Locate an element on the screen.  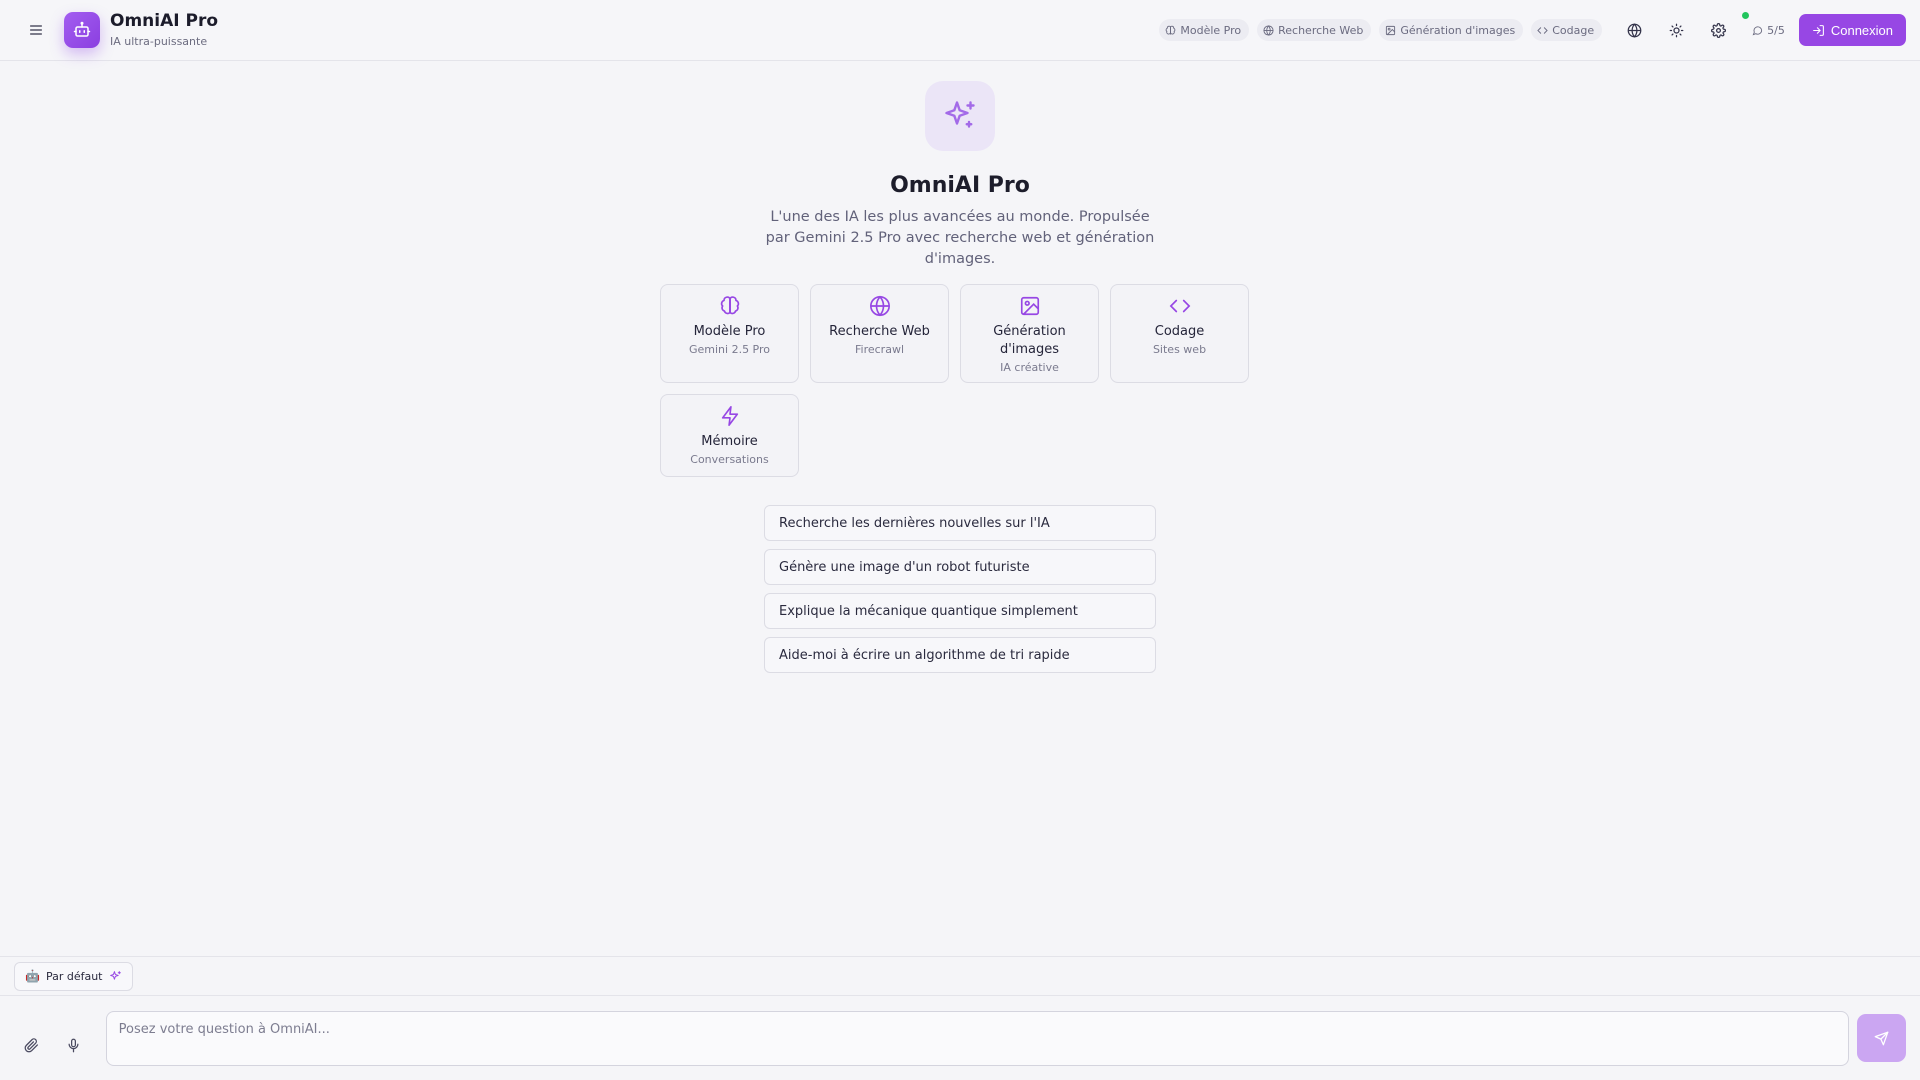
feature-card-image-generation: Génération d'images IA créative is located at coordinates (1029, 333).